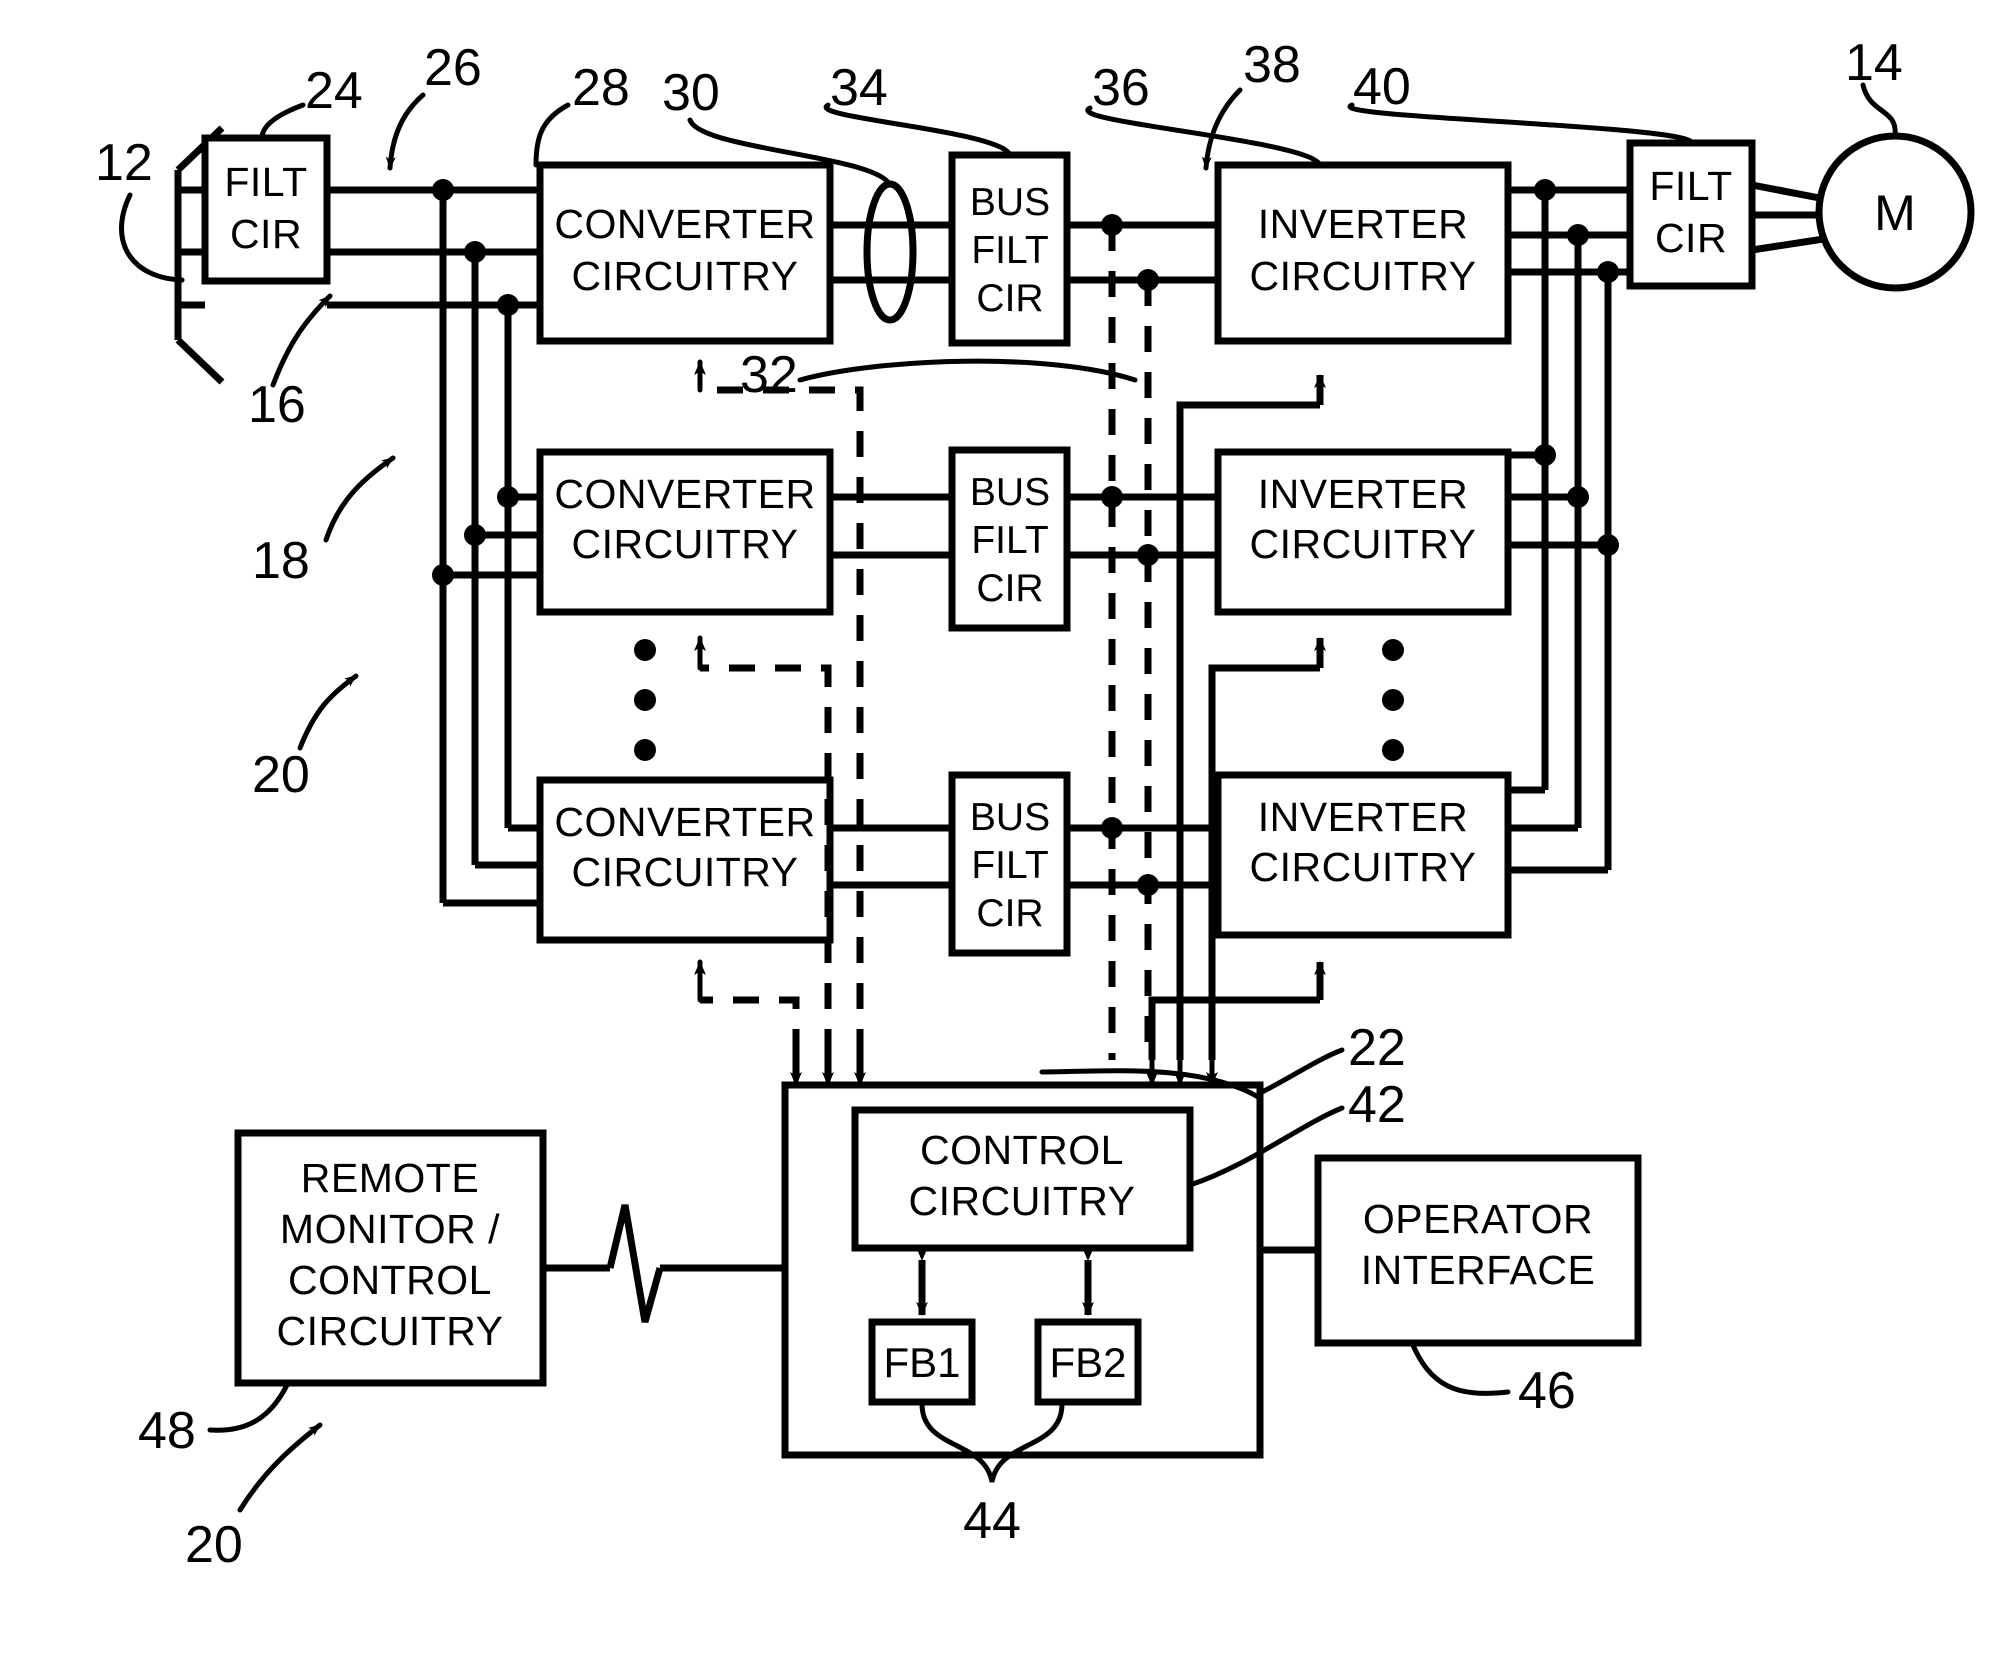  Describe the element at coordinates (1022, 1150) in the screenshot. I see `control-circuitry-label-1: CONTROL` at that location.